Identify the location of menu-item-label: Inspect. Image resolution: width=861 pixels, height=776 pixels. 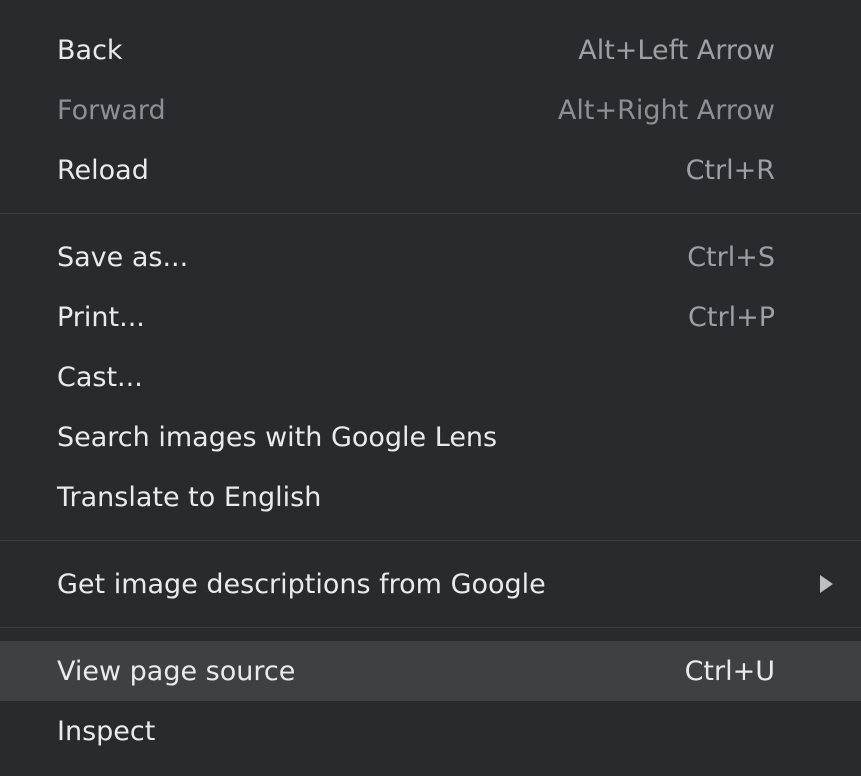
(106, 731).